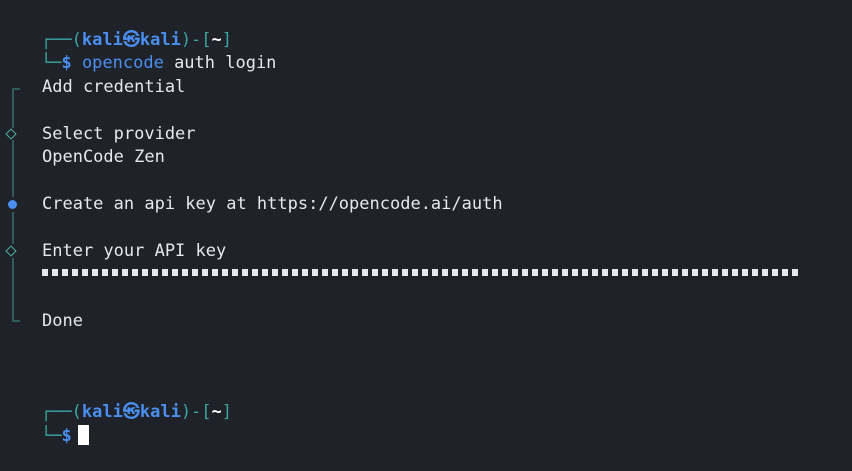  Describe the element at coordinates (196, 412) in the screenshot. I see `prompt-bracket: )-[` at that location.